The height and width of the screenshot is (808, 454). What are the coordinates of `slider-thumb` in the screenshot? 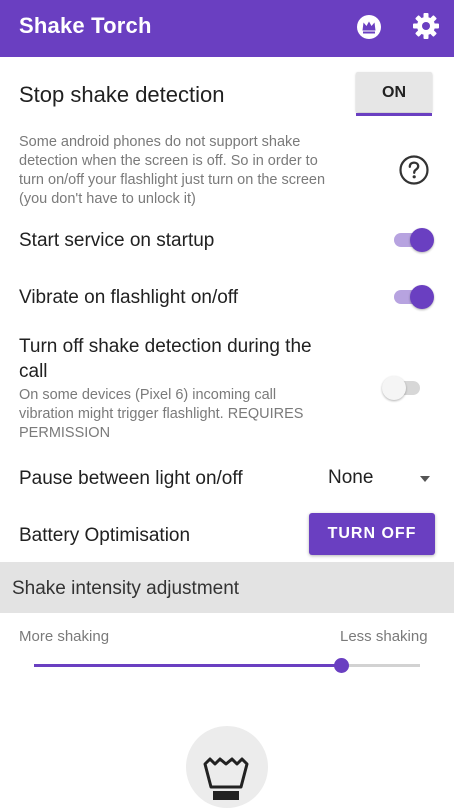 It's located at (341, 665).